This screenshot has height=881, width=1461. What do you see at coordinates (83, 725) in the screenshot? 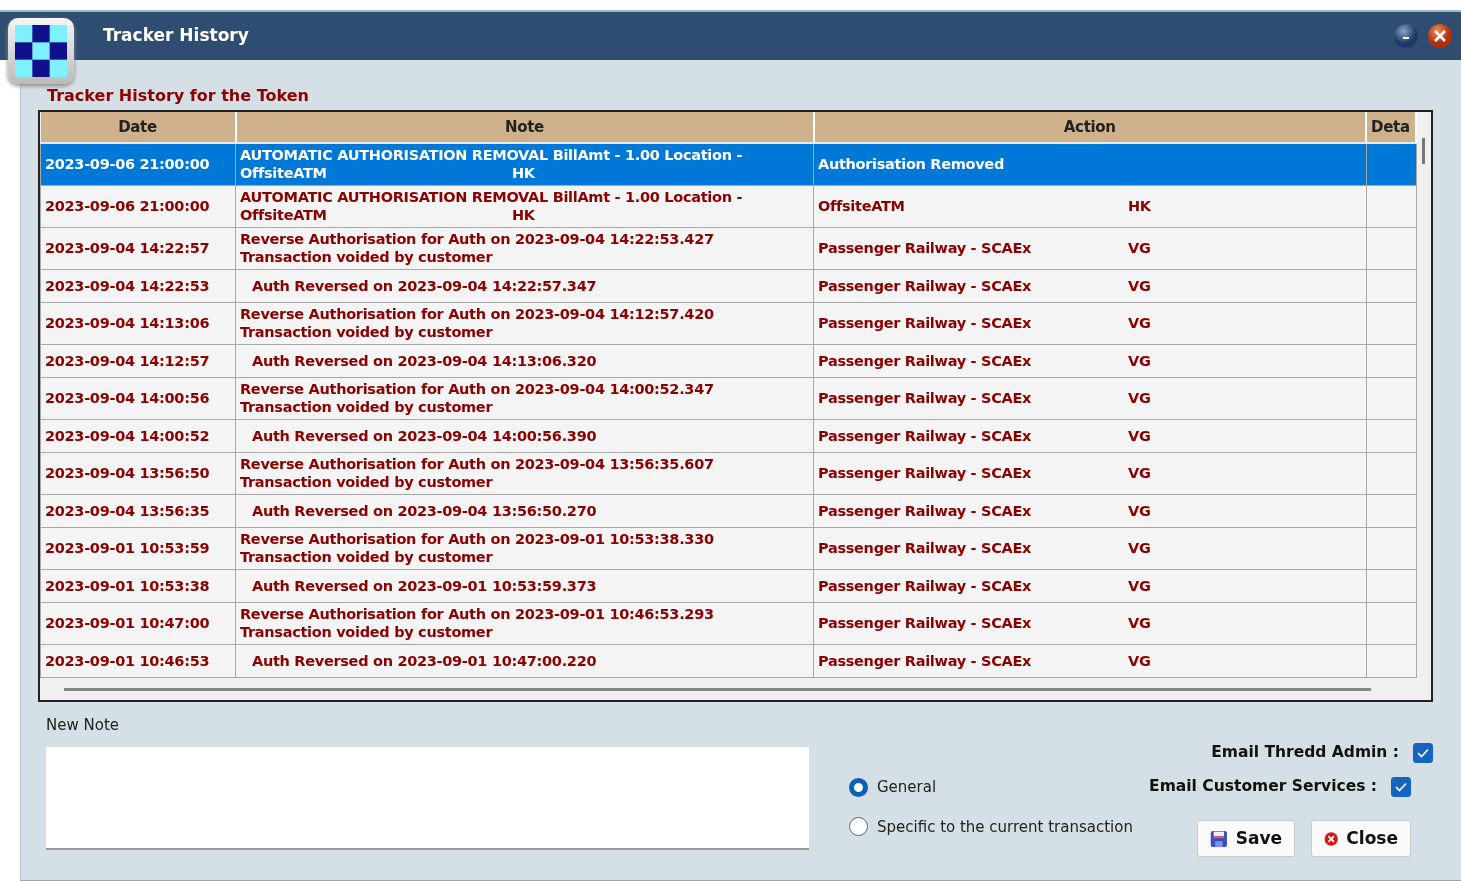
I see `new-note-label: New Note` at bounding box center [83, 725].